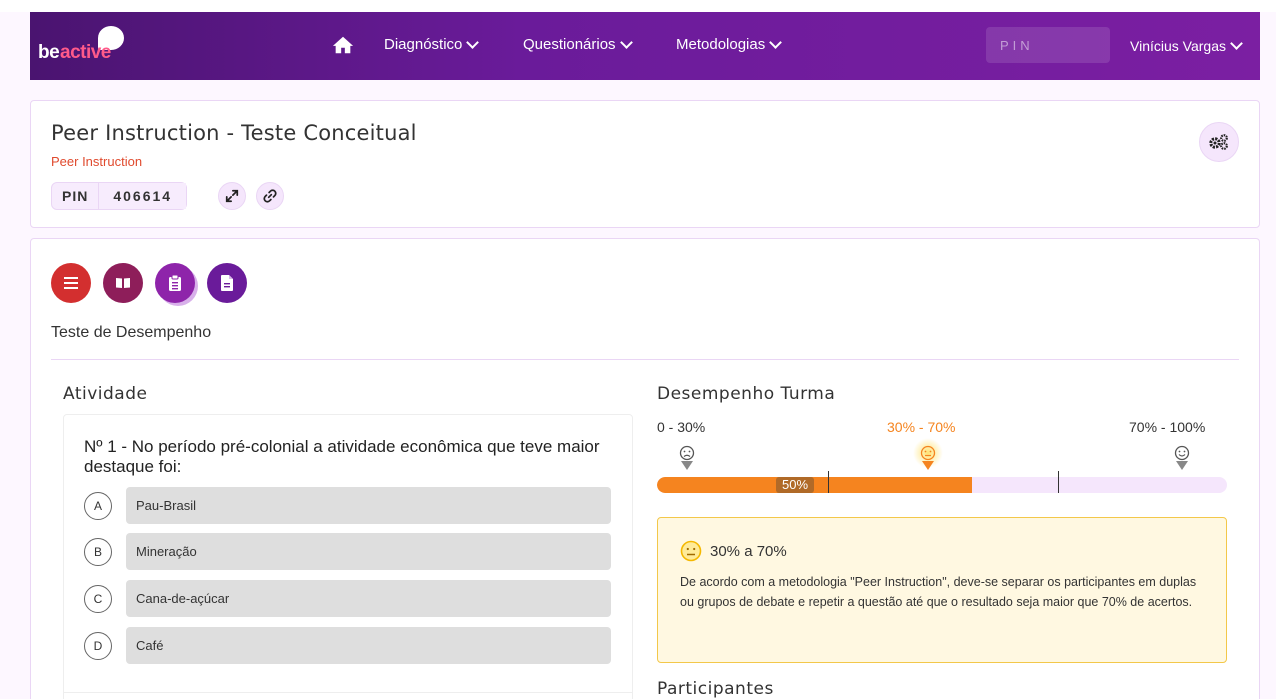 The width and height of the screenshot is (1276, 699). What do you see at coordinates (368, 645) in the screenshot?
I see `option-text: Café` at bounding box center [368, 645].